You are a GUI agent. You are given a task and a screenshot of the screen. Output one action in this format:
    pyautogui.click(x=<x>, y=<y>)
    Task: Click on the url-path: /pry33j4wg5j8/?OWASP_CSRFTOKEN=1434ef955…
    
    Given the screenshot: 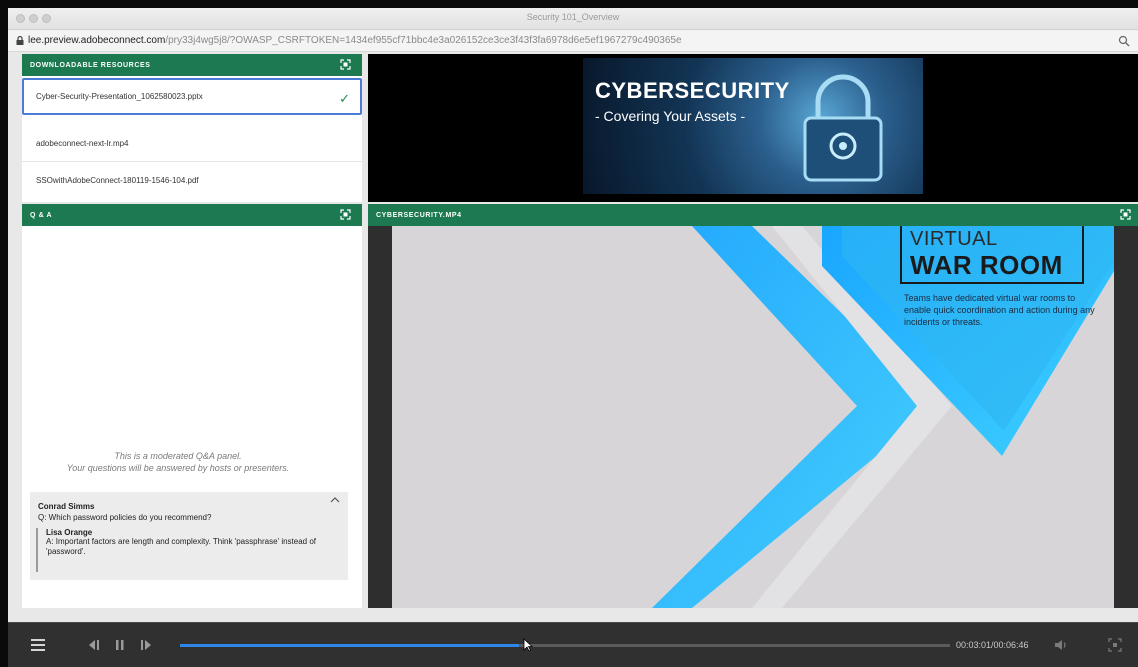 What is the action you would take?
    pyautogui.click(x=423, y=40)
    